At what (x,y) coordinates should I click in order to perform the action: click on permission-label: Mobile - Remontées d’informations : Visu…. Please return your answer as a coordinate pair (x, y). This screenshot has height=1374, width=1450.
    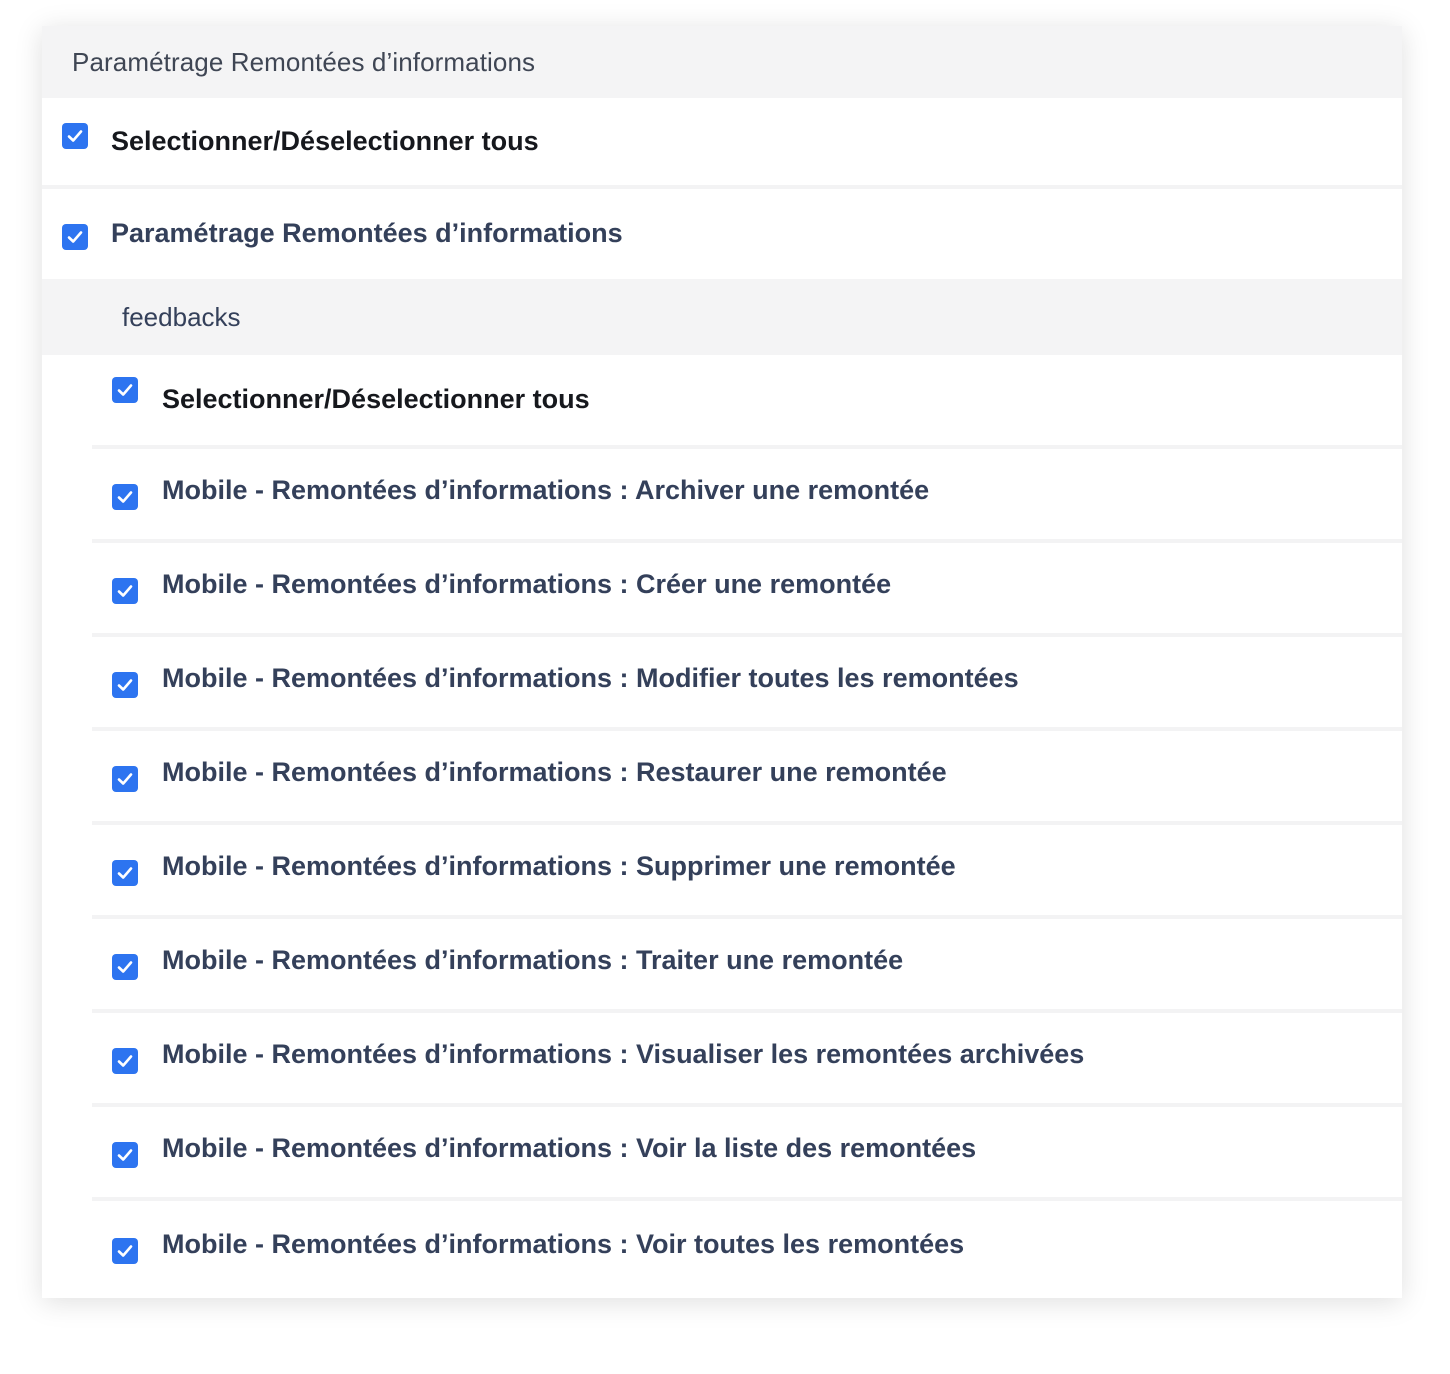
    Looking at the image, I should click on (623, 1053).